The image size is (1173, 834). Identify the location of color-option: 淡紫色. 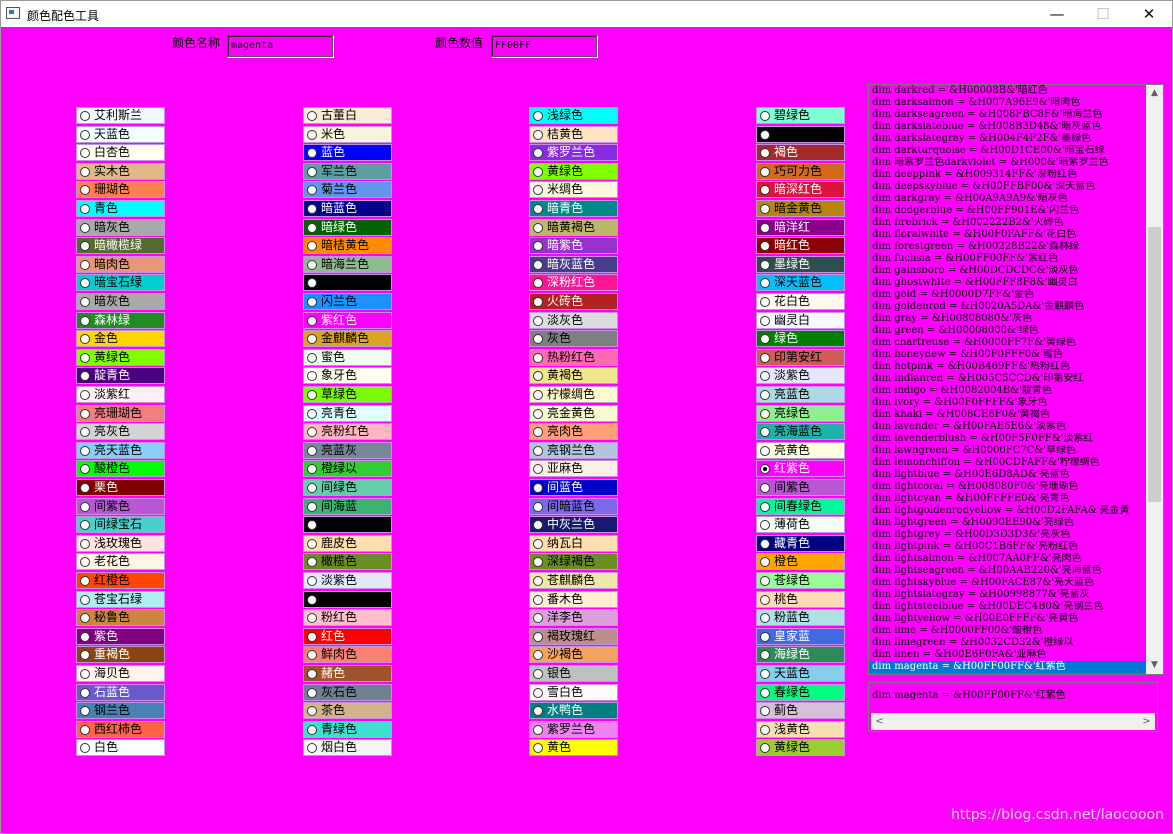
(347, 580).